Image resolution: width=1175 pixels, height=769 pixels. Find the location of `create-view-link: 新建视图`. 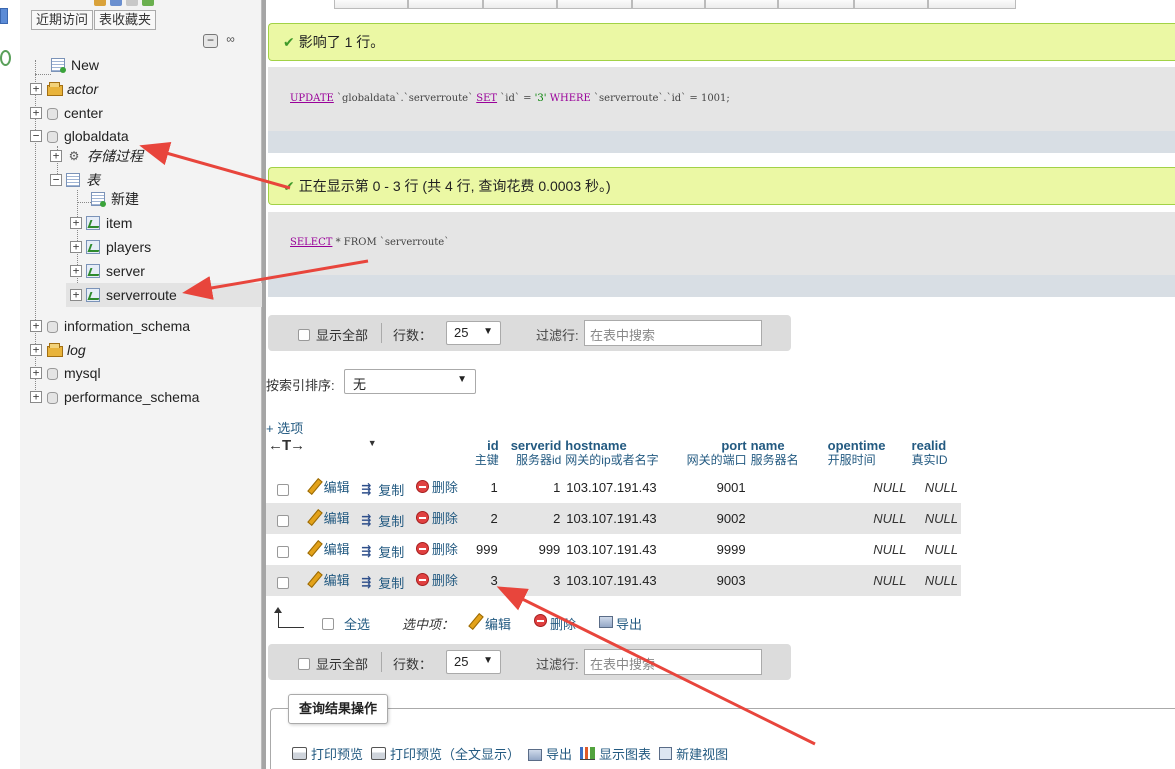

create-view-link: 新建视图 is located at coordinates (693, 753).